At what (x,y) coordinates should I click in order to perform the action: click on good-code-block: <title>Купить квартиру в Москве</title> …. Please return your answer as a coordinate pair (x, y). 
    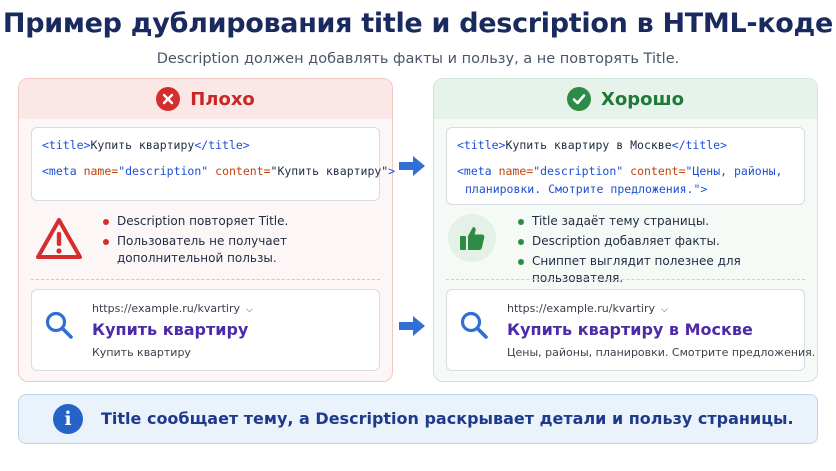
    Looking at the image, I should click on (625, 166).